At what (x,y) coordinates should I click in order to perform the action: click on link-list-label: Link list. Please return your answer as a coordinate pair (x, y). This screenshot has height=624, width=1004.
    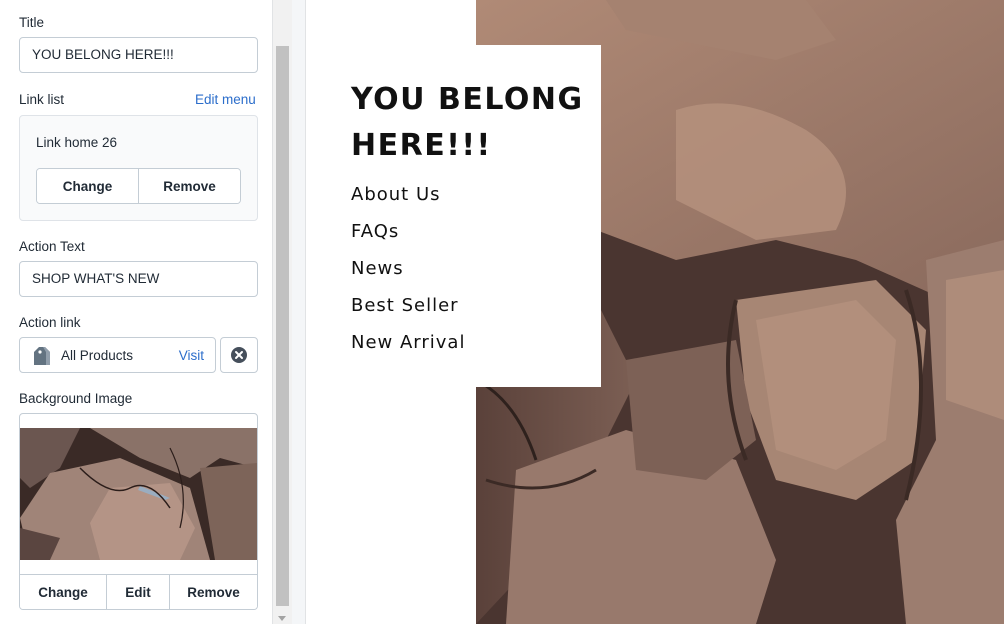
    Looking at the image, I should click on (42, 99).